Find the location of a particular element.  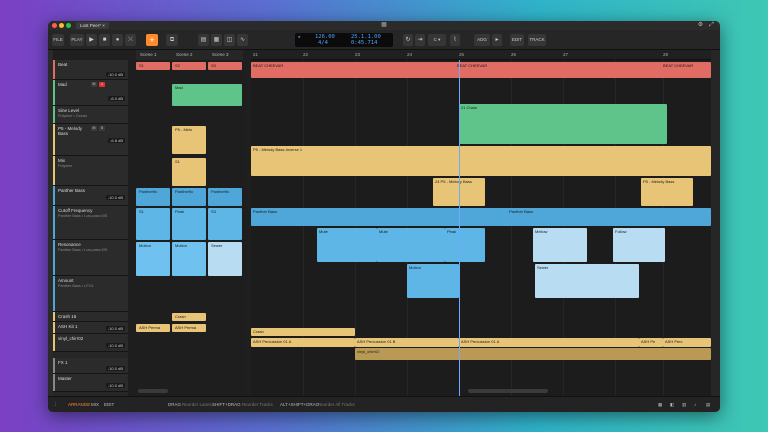

browser-icon: ▦ is located at coordinates (660, 405).